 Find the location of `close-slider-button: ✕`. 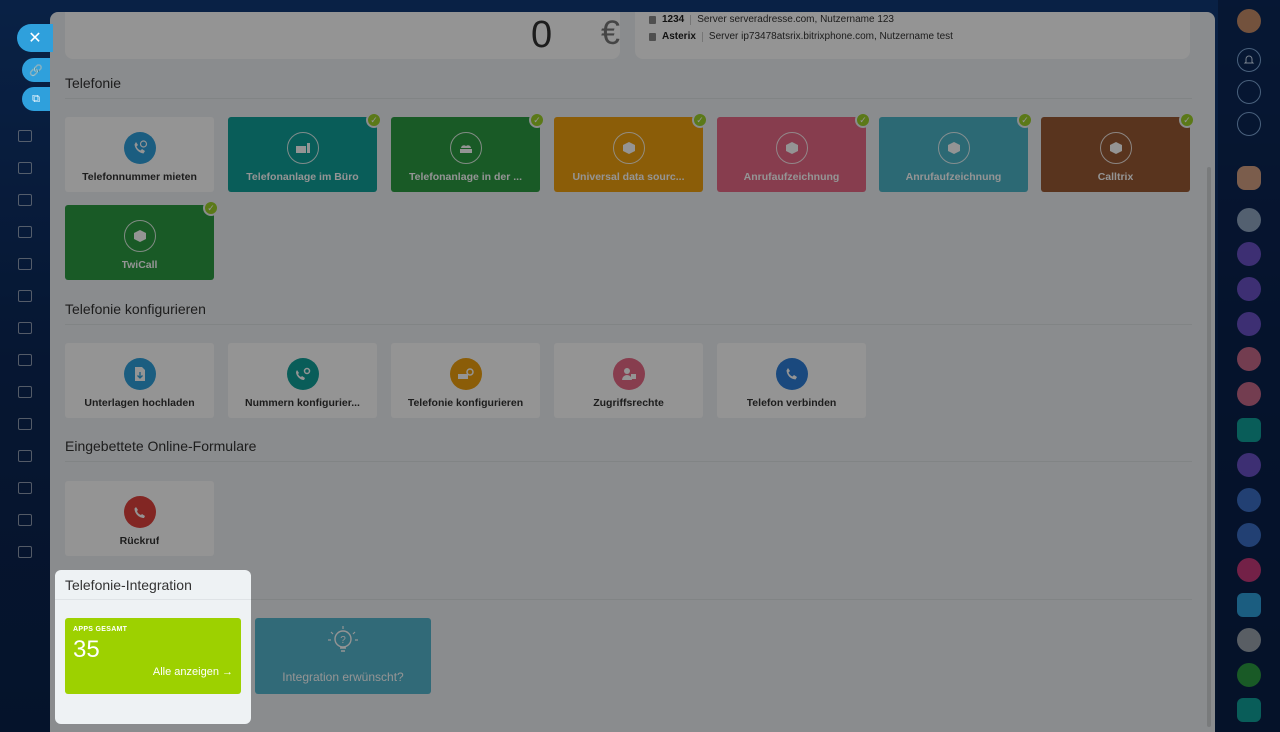

close-slider-button: ✕ is located at coordinates (35, 38).